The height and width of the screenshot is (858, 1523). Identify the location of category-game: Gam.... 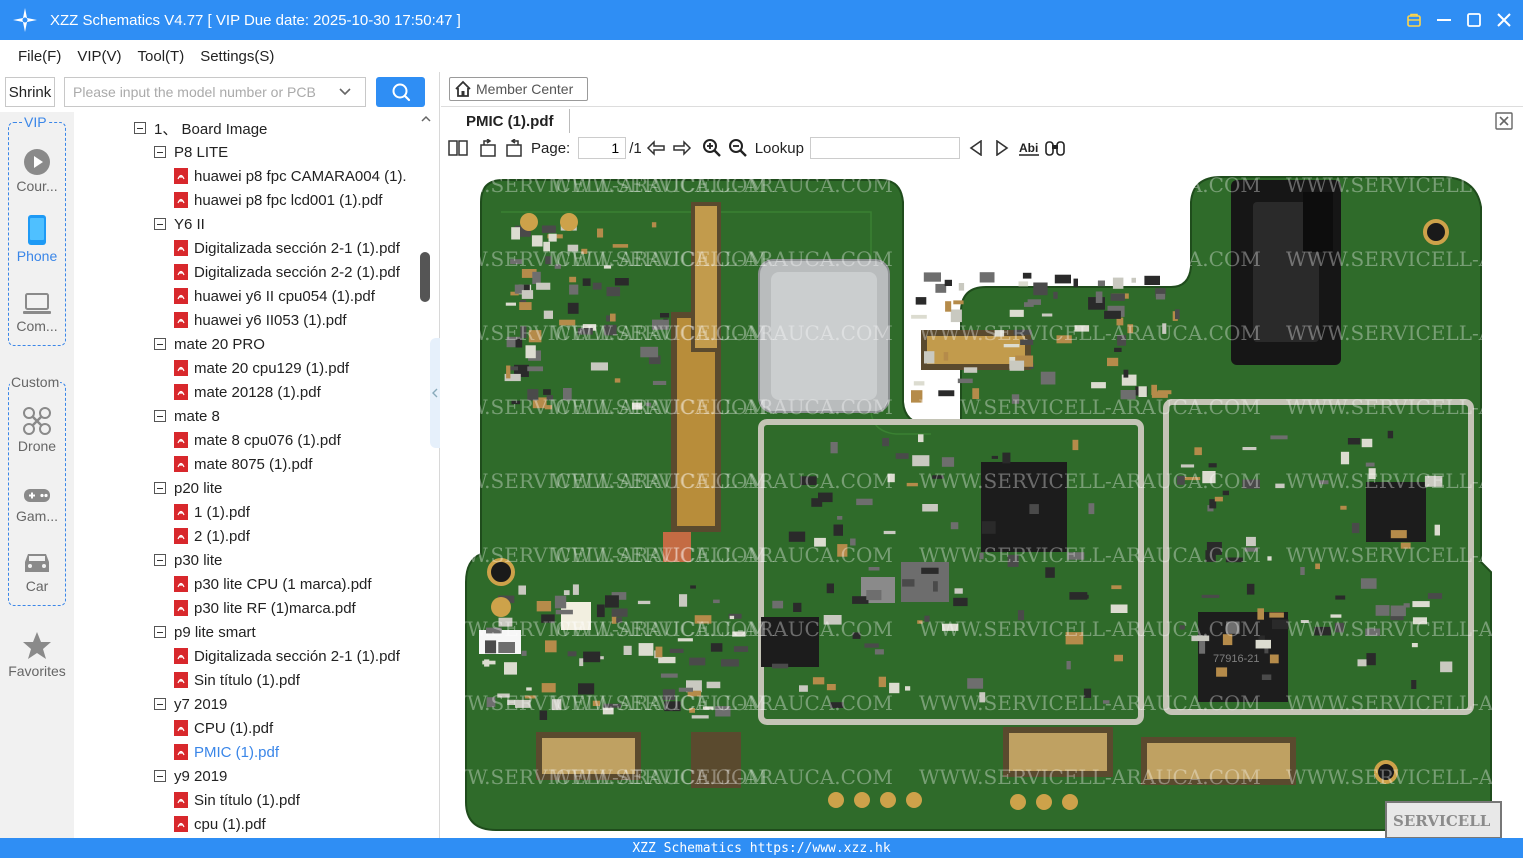
(37, 498).